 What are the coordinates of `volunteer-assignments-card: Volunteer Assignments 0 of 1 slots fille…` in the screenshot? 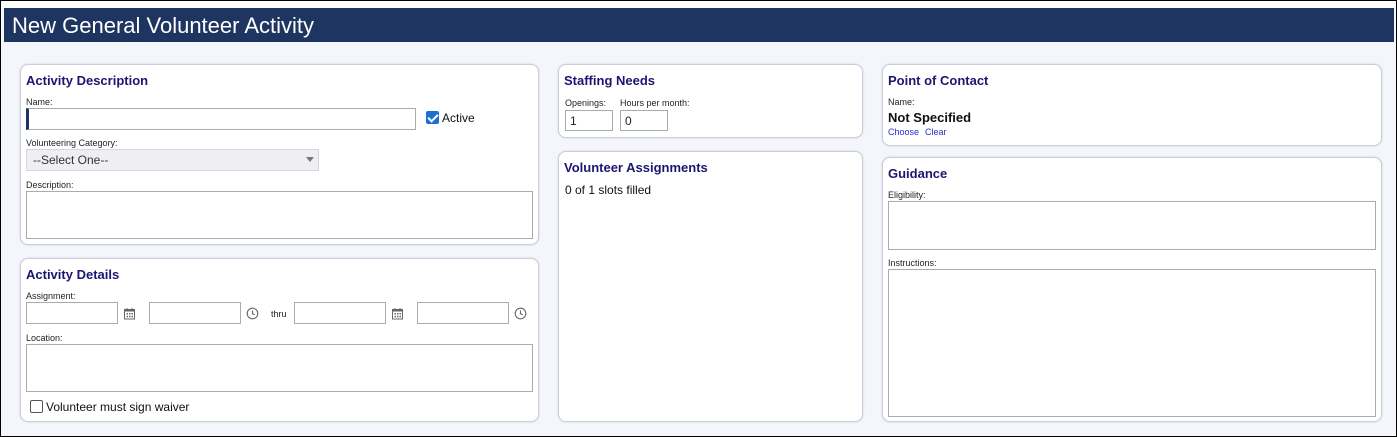 It's located at (710, 286).